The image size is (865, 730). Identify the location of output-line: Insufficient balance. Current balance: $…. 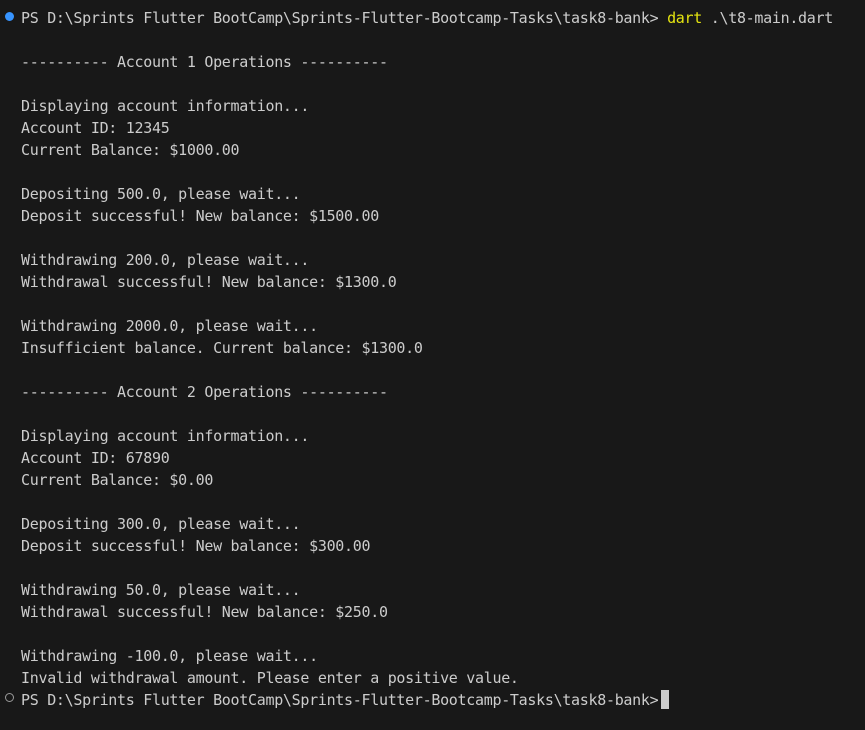
(222, 348).